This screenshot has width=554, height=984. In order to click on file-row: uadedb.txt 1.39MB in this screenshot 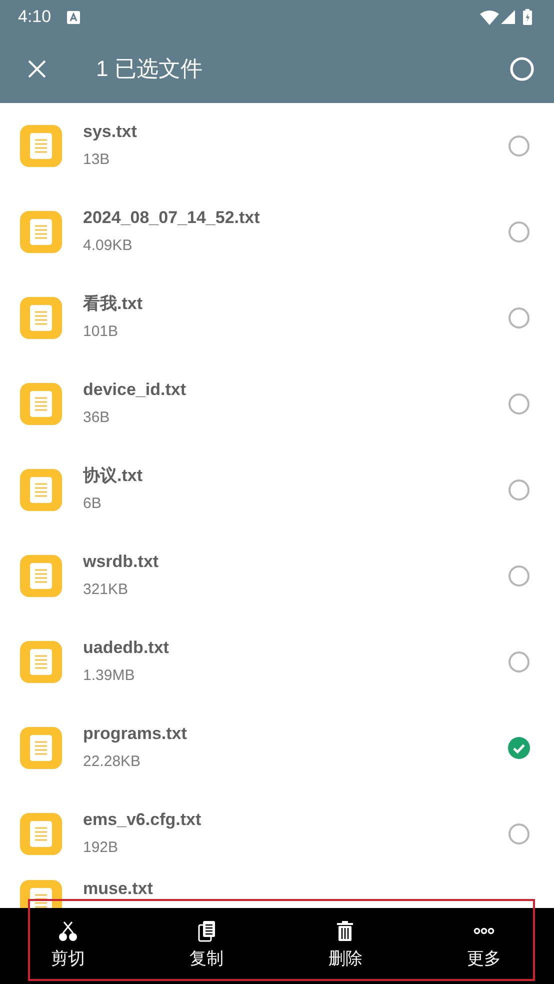, I will do `click(277, 662)`.